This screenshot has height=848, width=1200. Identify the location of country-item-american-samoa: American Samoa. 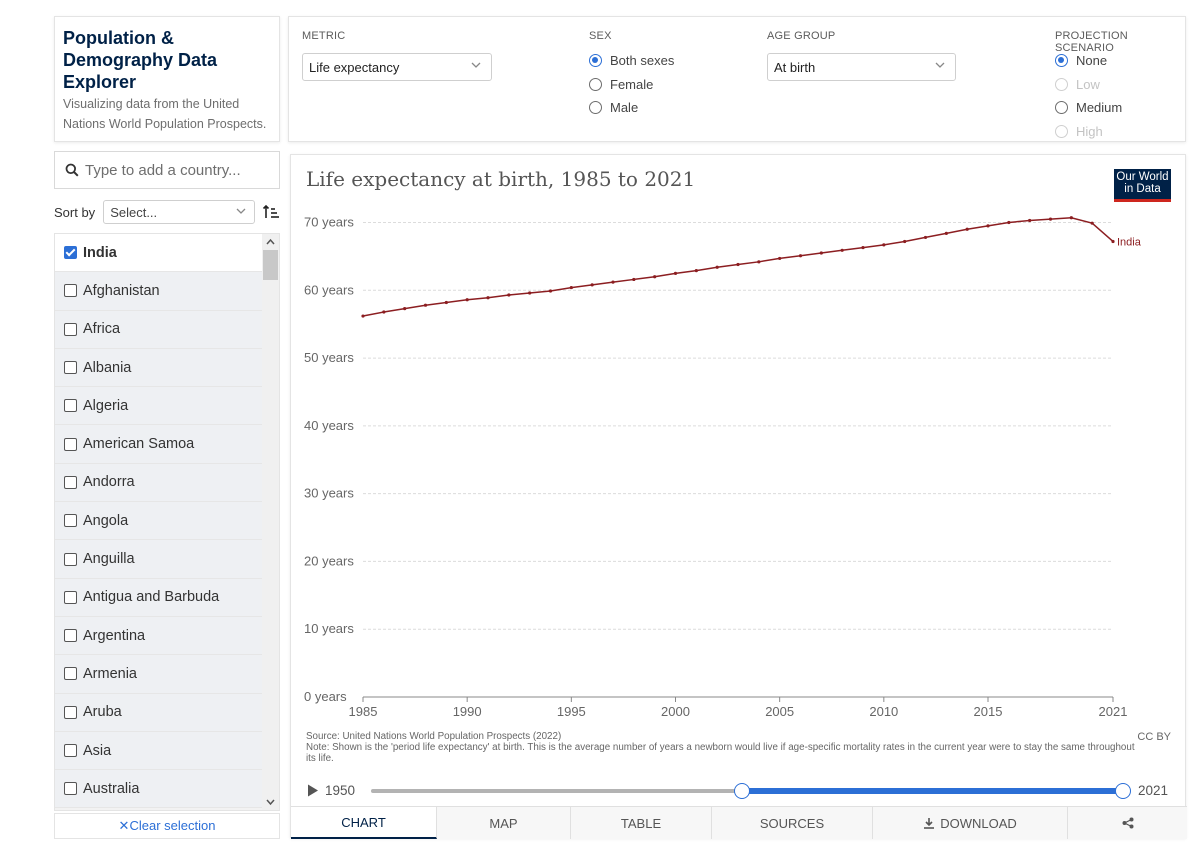
(159, 444).